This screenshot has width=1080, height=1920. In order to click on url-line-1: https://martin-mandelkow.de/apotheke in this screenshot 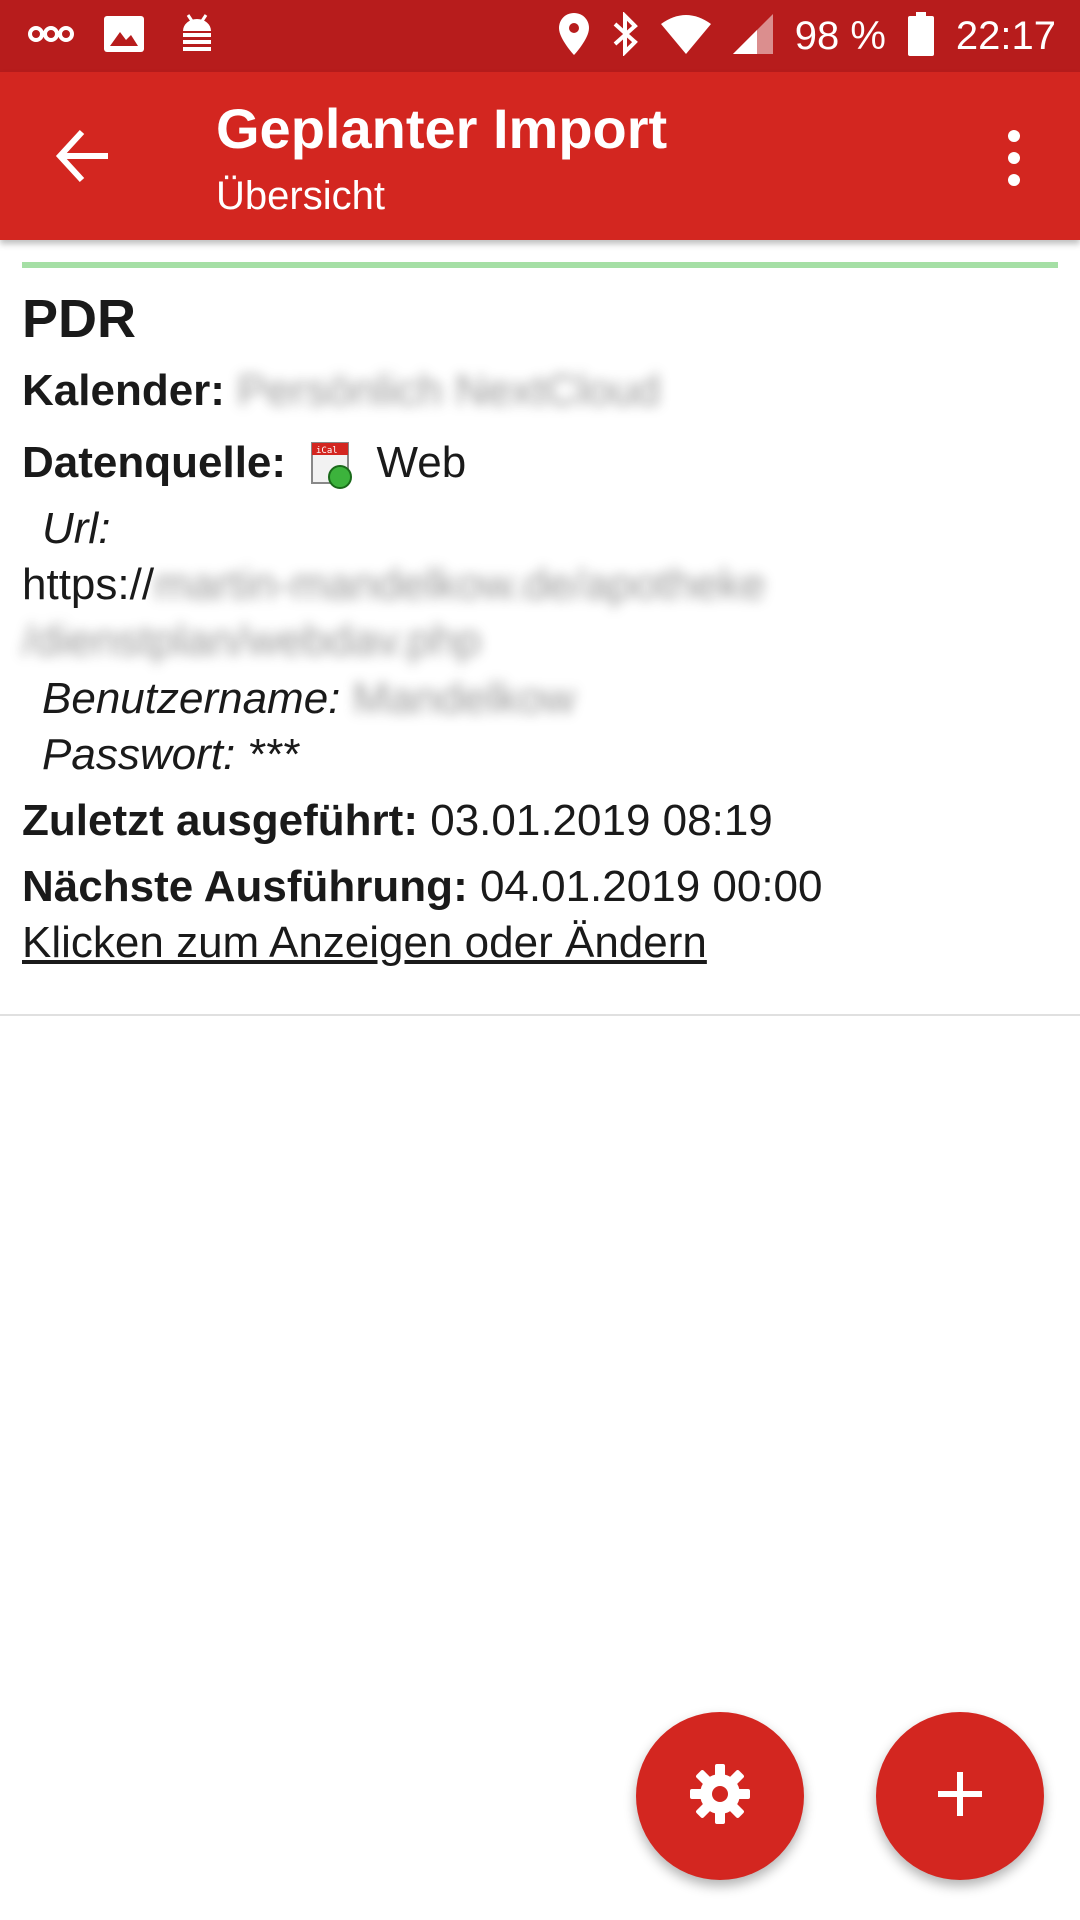, I will do `click(394, 585)`.